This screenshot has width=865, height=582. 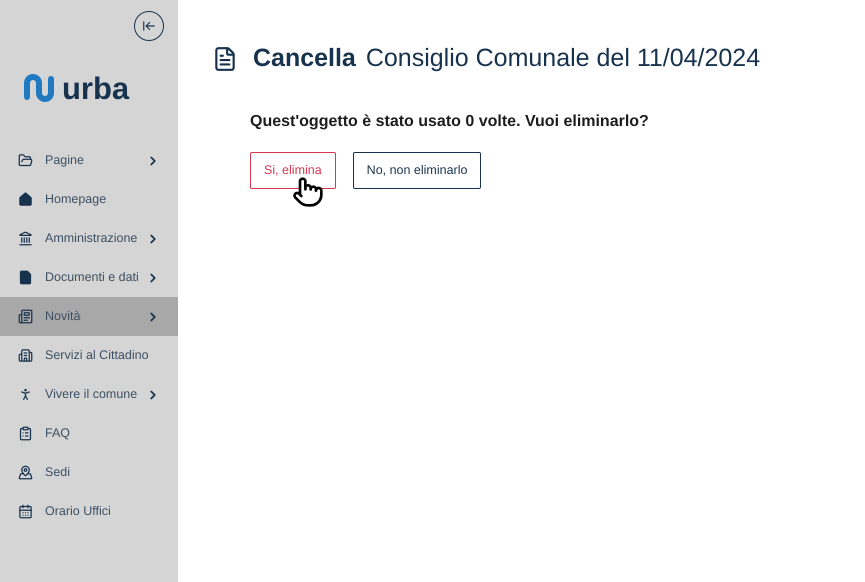 What do you see at coordinates (308, 192) in the screenshot?
I see `hand-cursor-icon` at bounding box center [308, 192].